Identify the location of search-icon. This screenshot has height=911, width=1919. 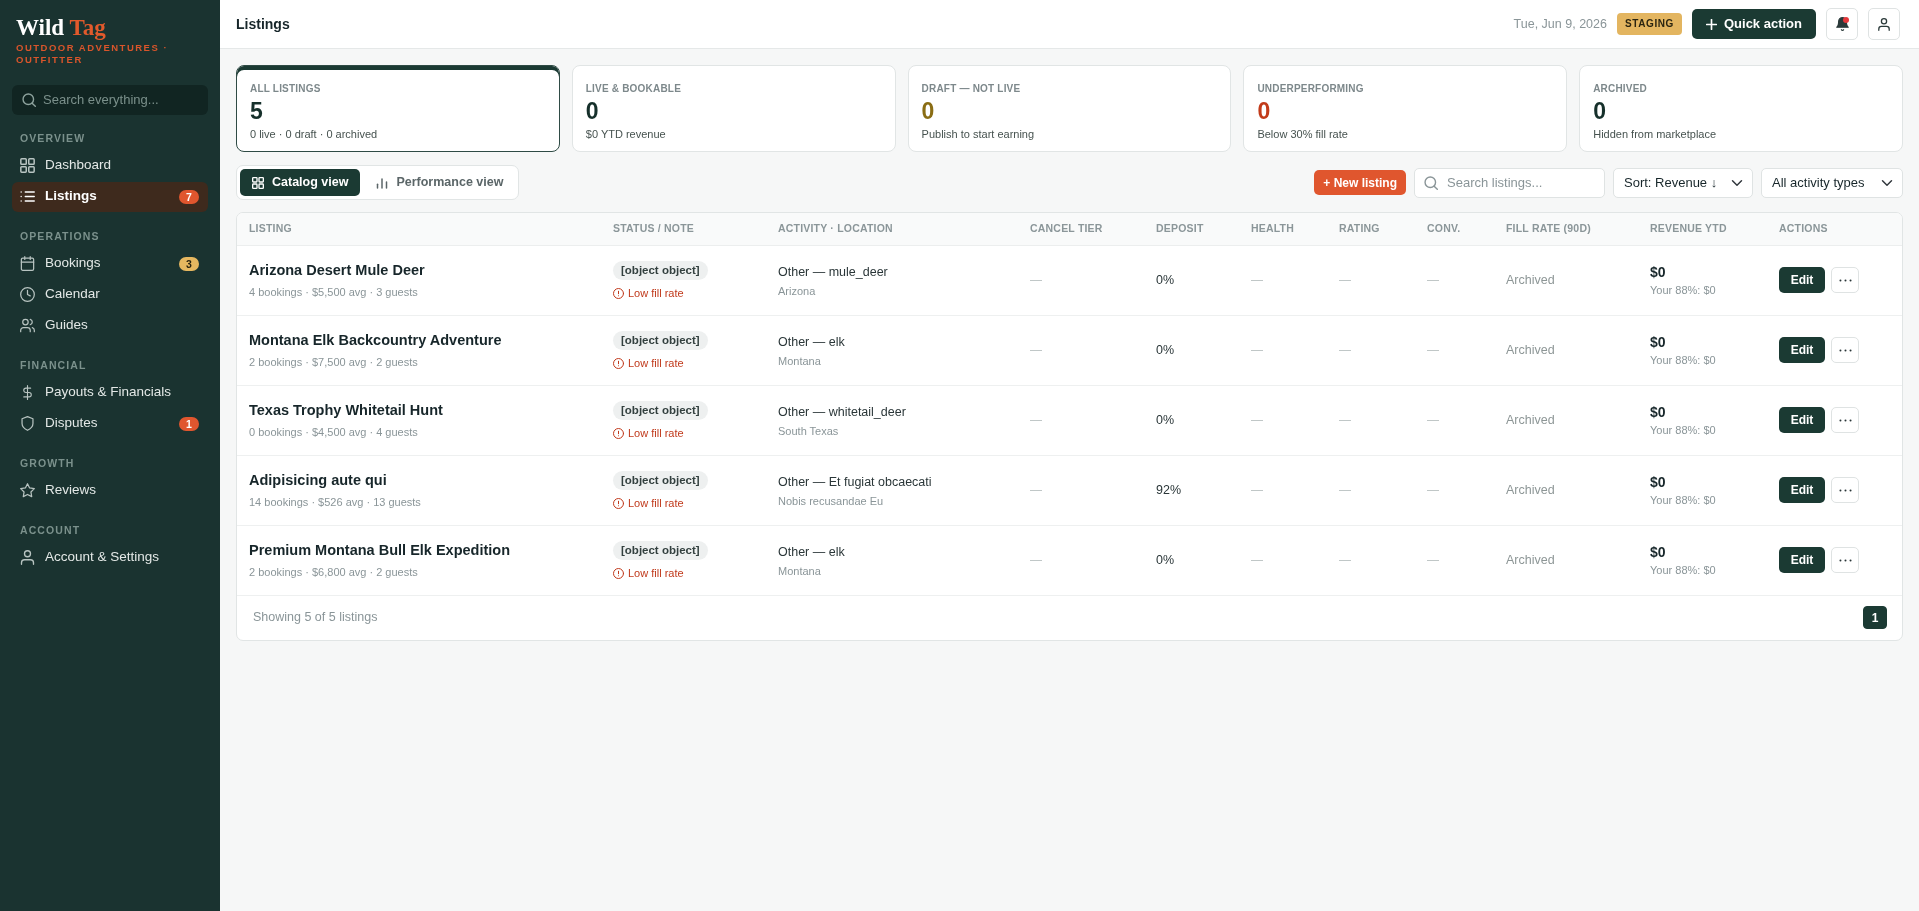
(29, 99).